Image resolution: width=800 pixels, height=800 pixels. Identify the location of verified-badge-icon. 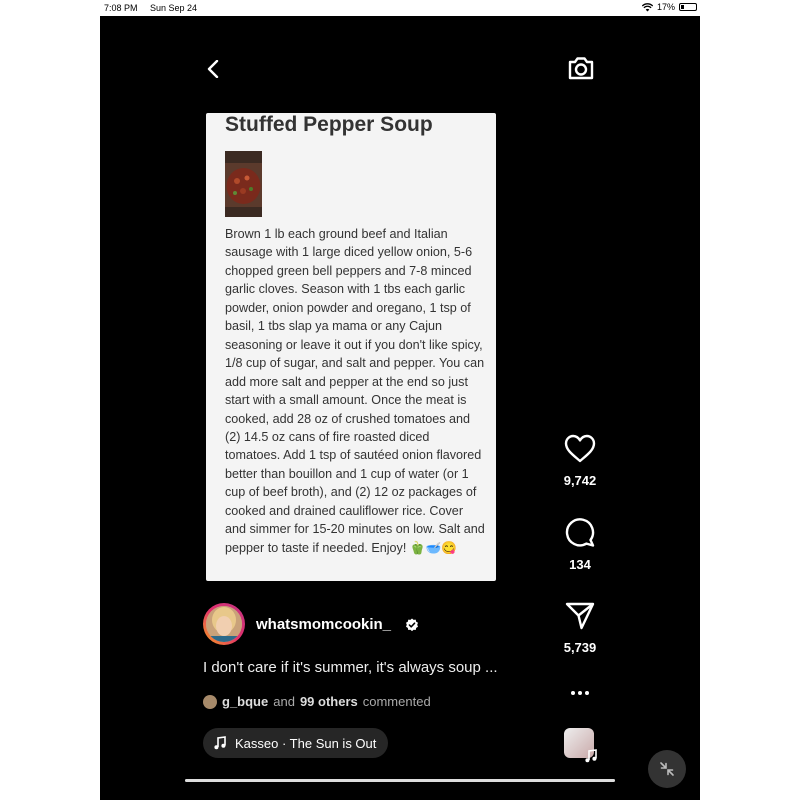
(412, 625).